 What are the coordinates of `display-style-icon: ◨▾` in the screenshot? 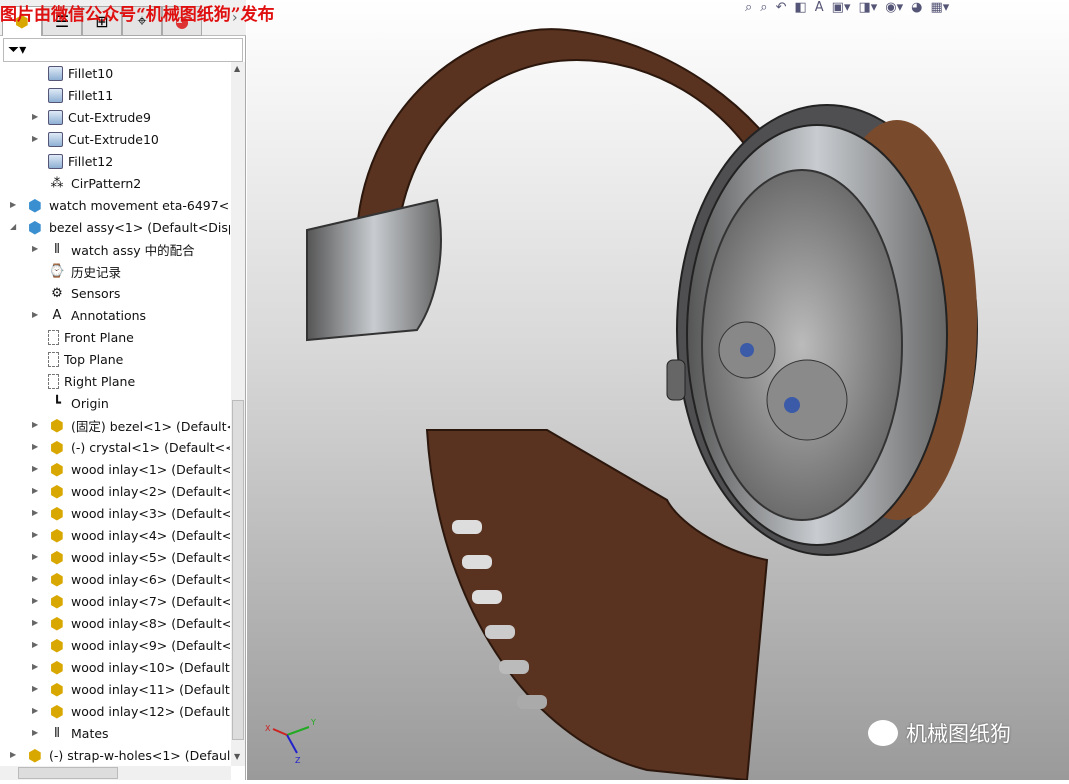 It's located at (867, 8).